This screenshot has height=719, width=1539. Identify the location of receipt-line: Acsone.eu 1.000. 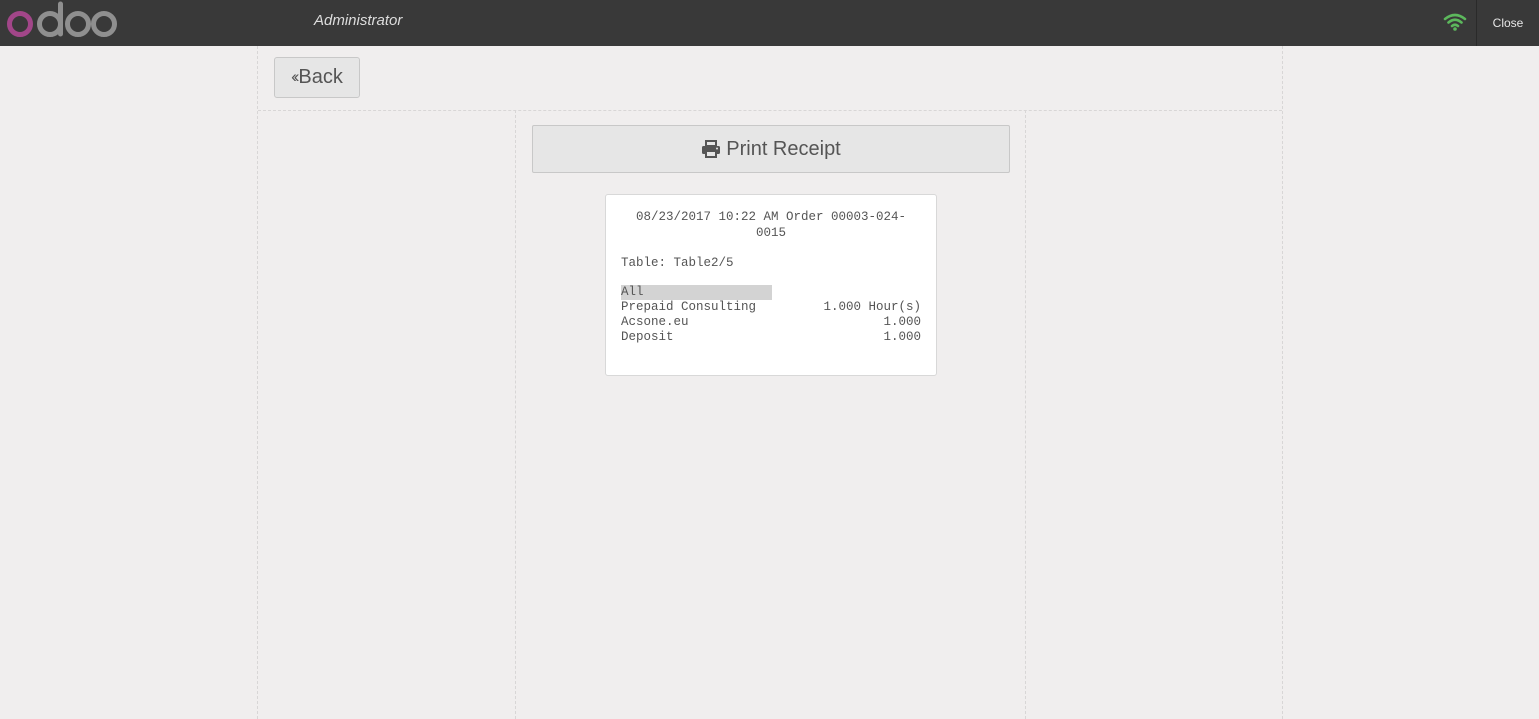
(771, 322).